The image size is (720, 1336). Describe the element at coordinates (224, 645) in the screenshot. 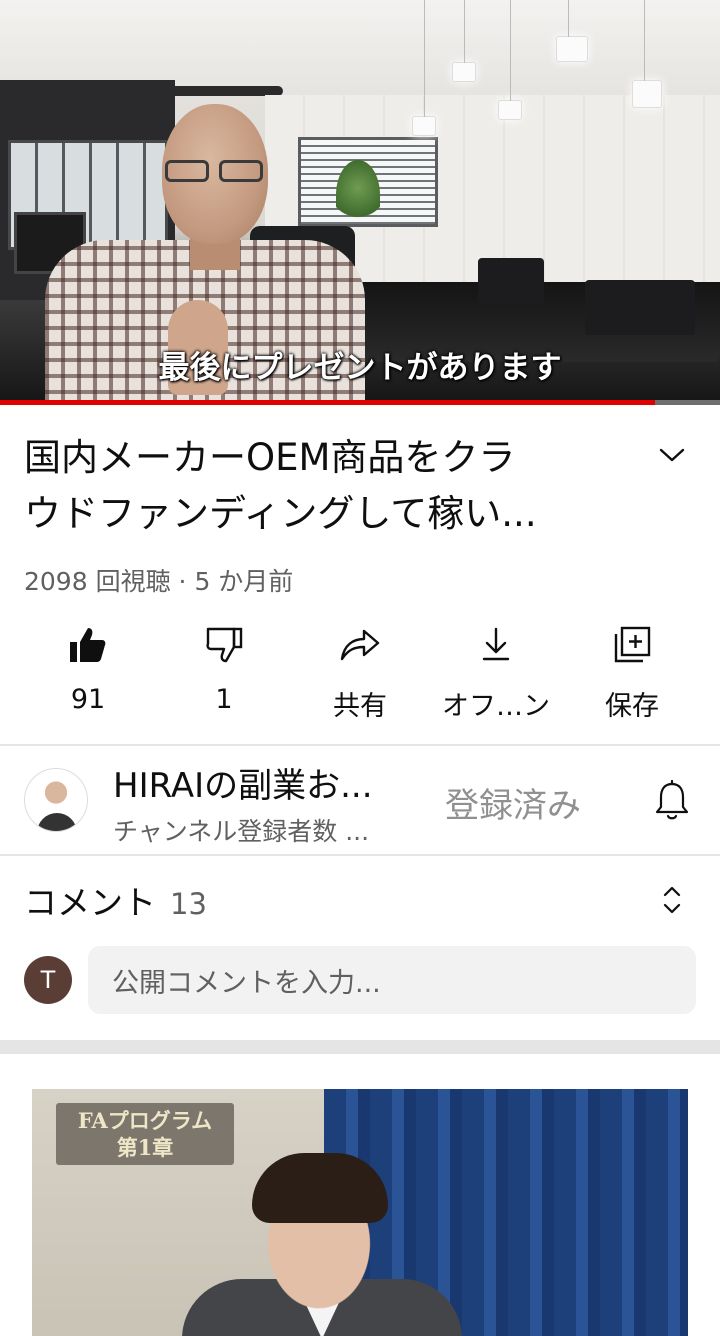

I see `thumbs-down-icon` at that location.